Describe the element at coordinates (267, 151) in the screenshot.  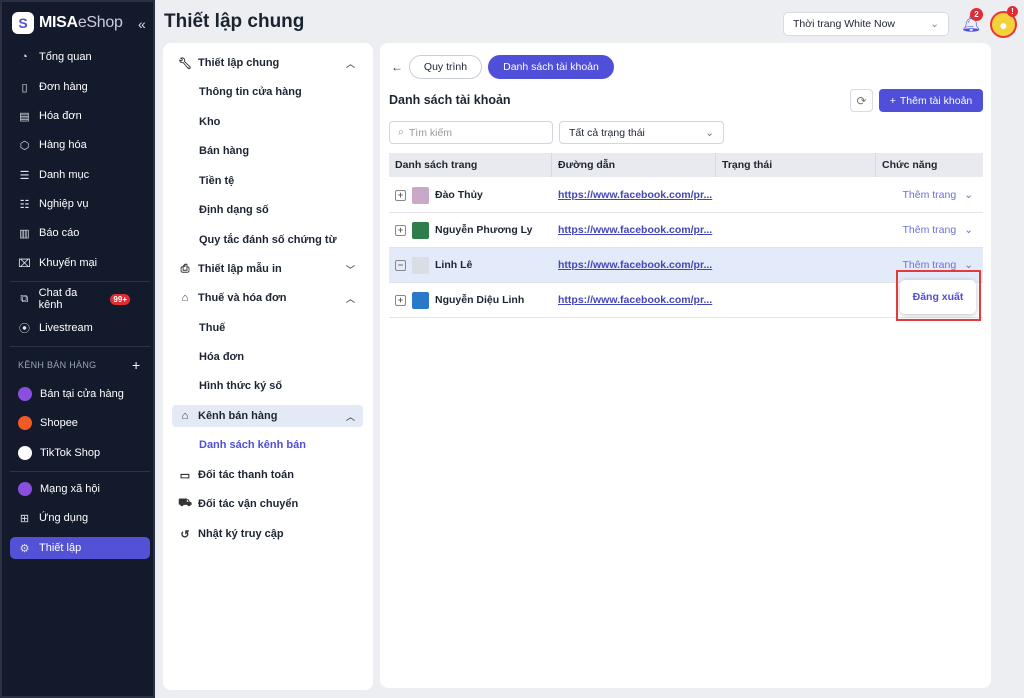
I see `menu-sales: Bán hàng` at that location.